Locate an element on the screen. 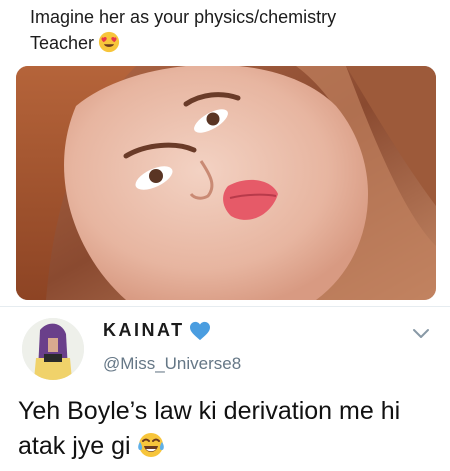 Image resolution: width=450 pixels, height=471 pixels. tweet-text-words: atak jye gi is located at coordinates (74, 446).